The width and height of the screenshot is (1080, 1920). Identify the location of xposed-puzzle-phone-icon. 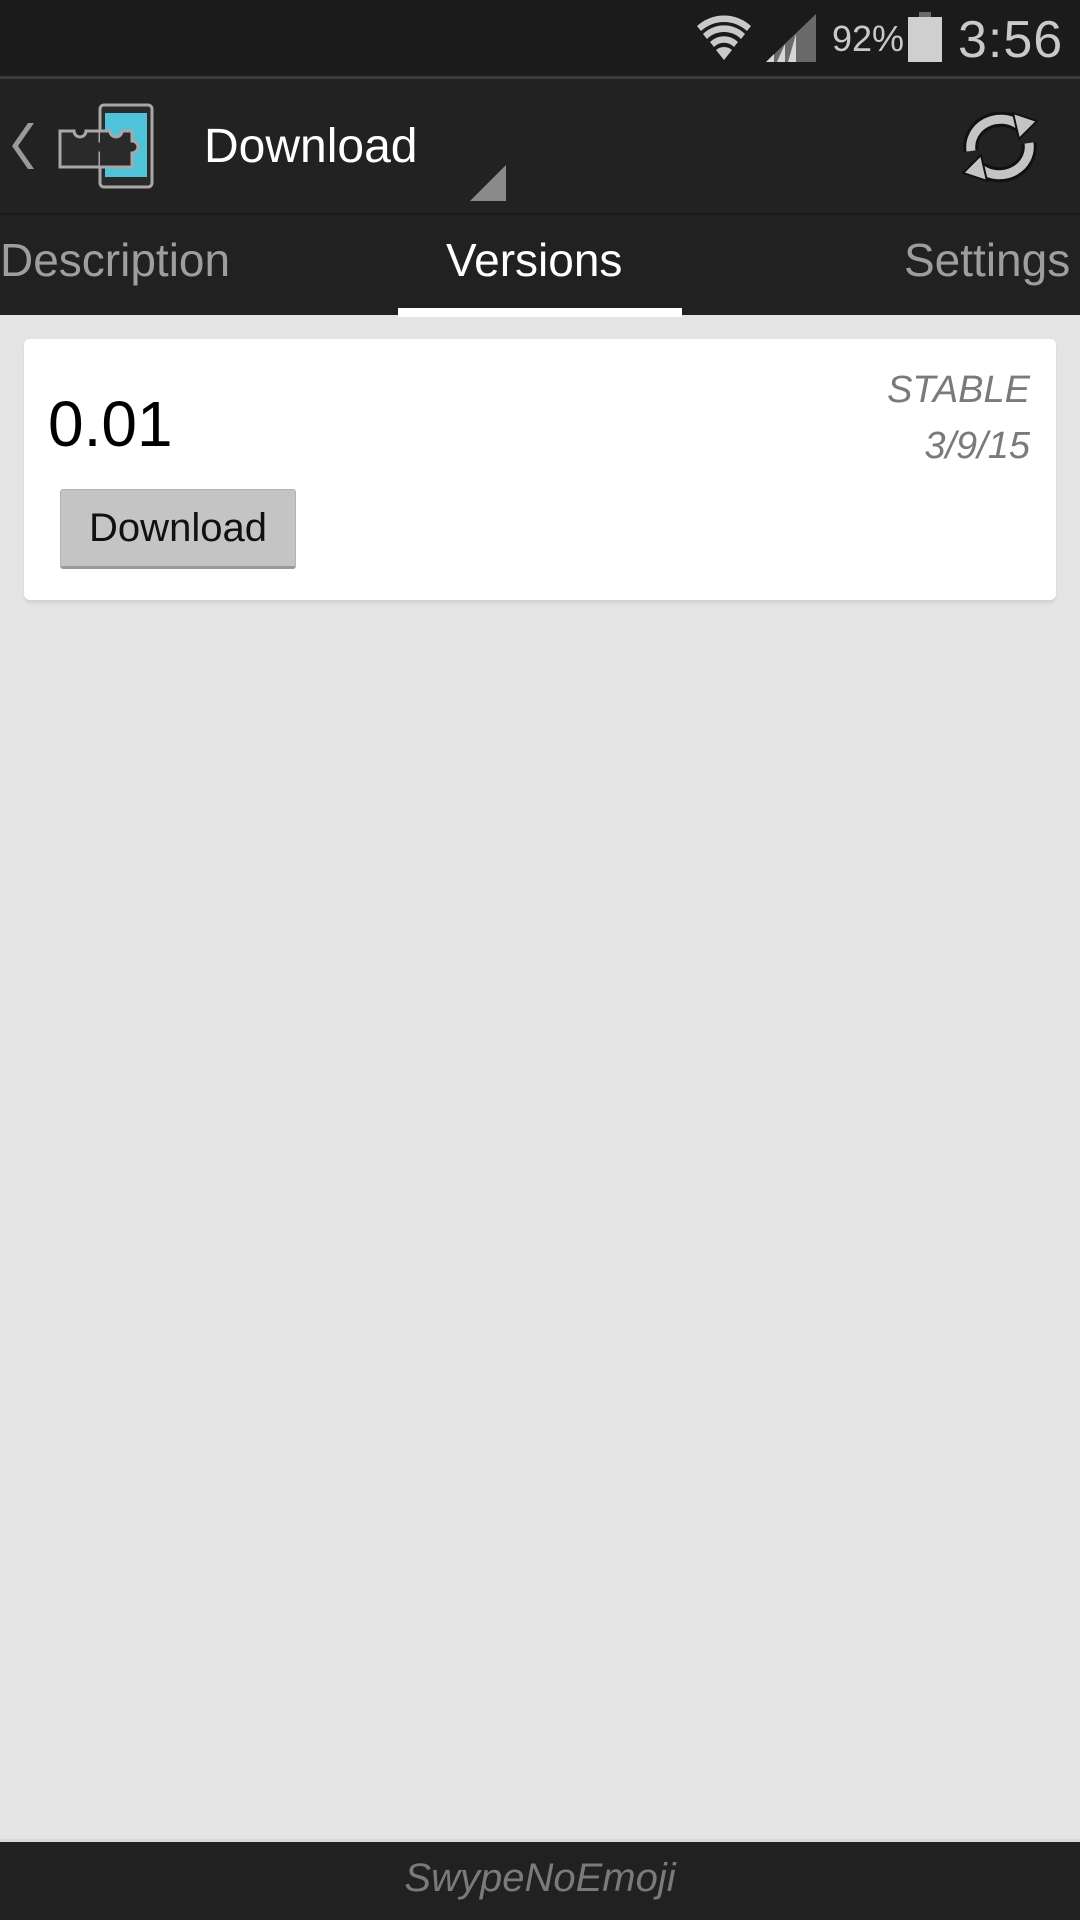
(108, 146).